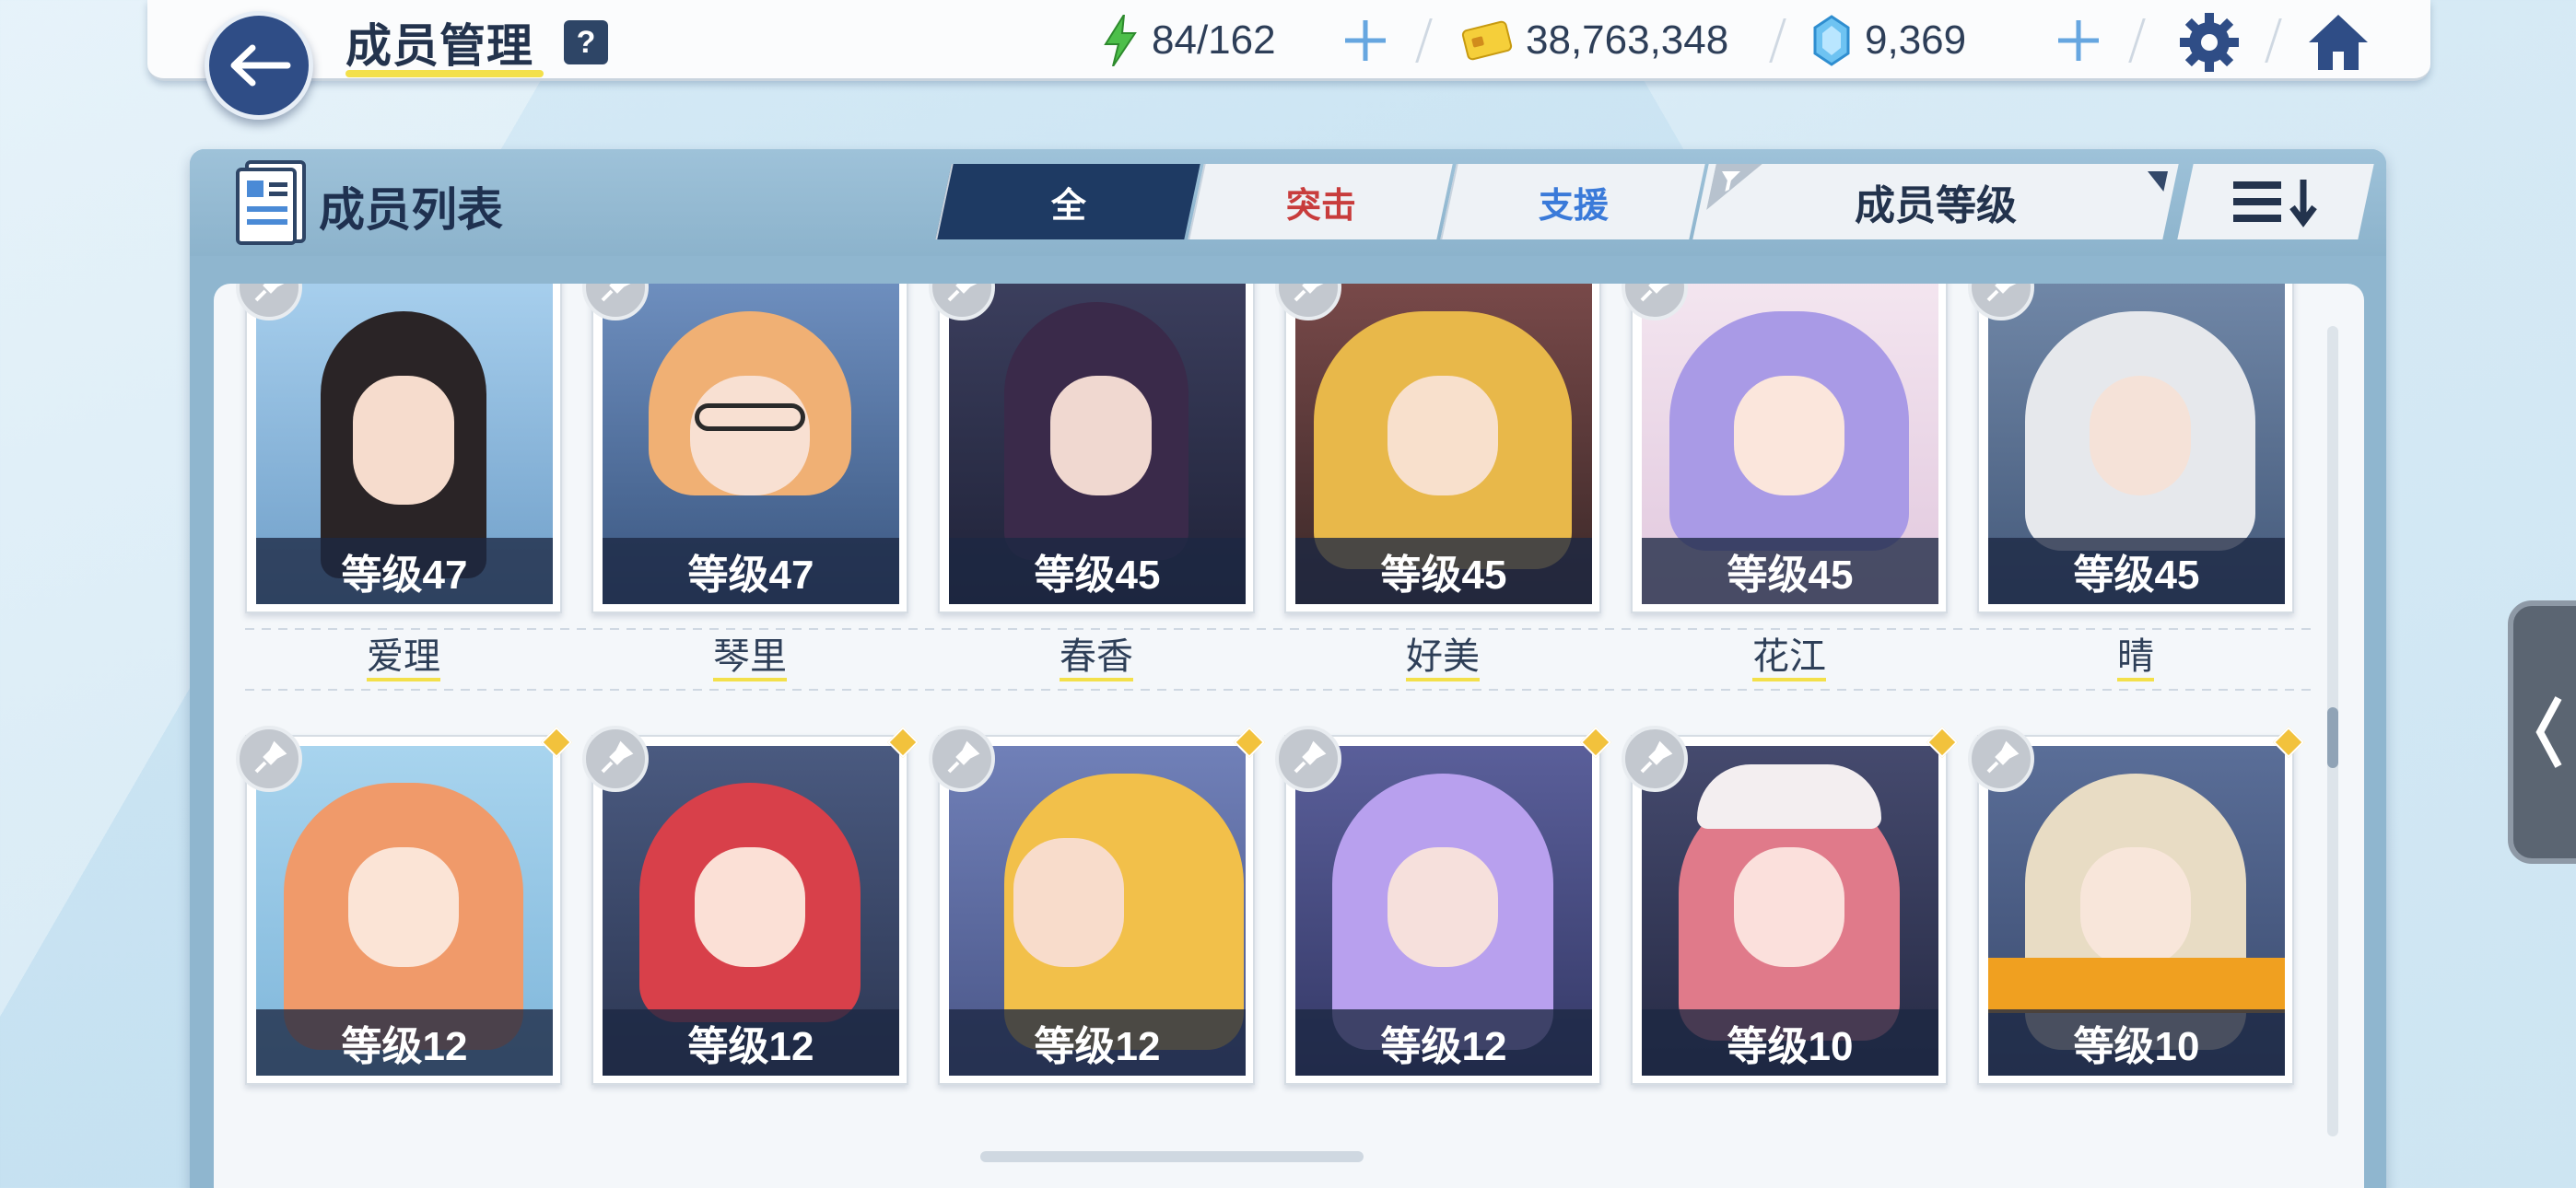 The height and width of the screenshot is (1188, 2576). What do you see at coordinates (2332, 737) in the screenshot?
I see `vertical-scrollbar-thumb` at bounding box center [2332, 737].